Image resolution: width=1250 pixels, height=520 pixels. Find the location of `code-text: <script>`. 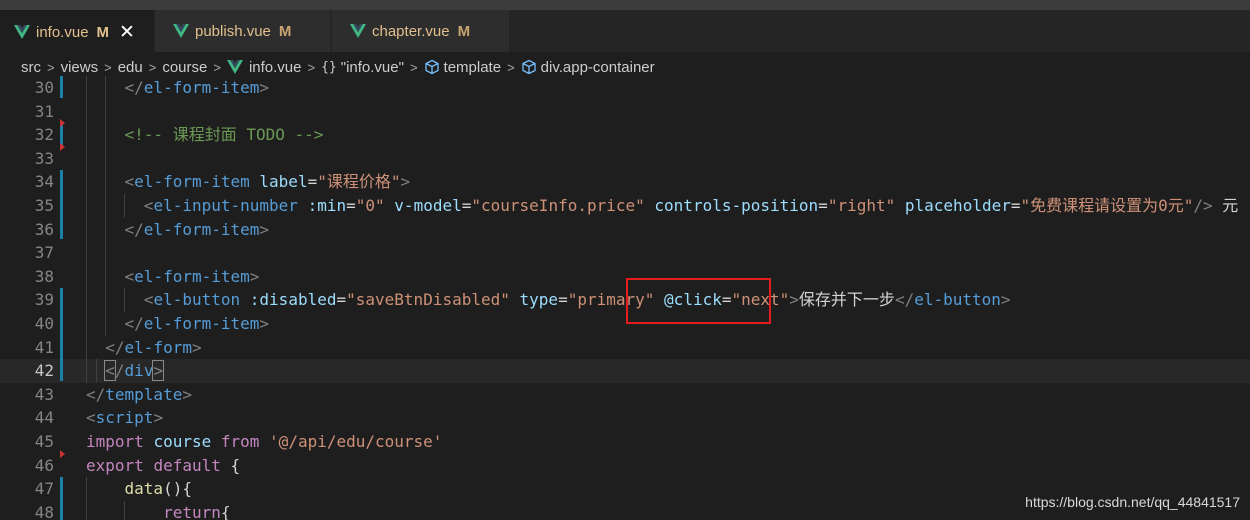

code-text: <script> is located at coordinates (124, 418).